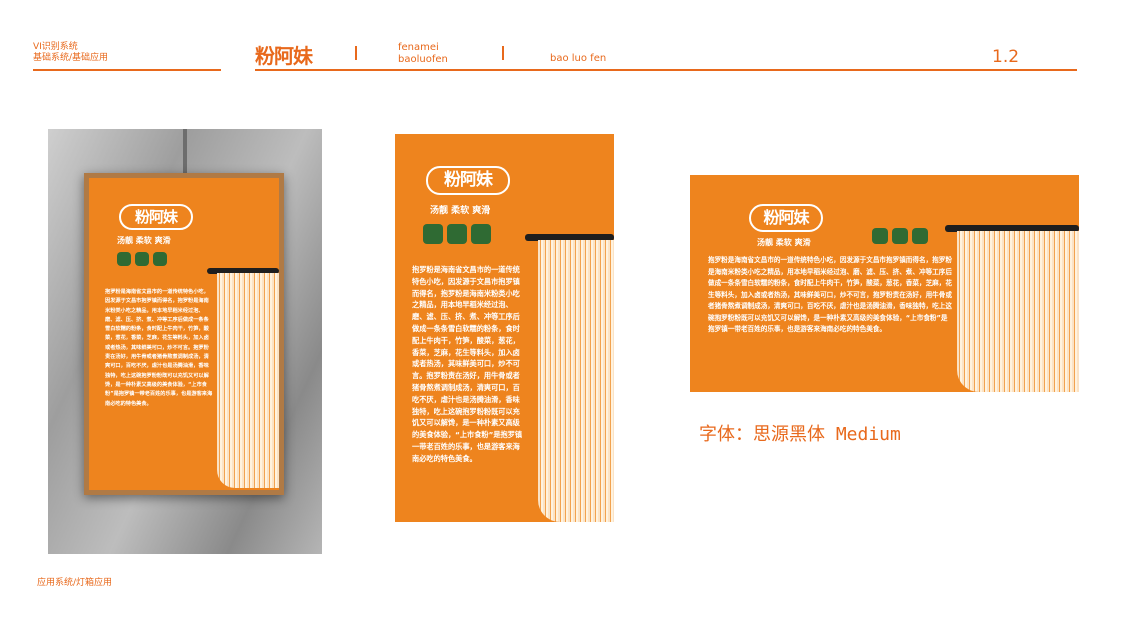 The height and width of the screenshot is (628, 1123). I want to click on brand-names: fenamei baoluofen, so click(423, 54).